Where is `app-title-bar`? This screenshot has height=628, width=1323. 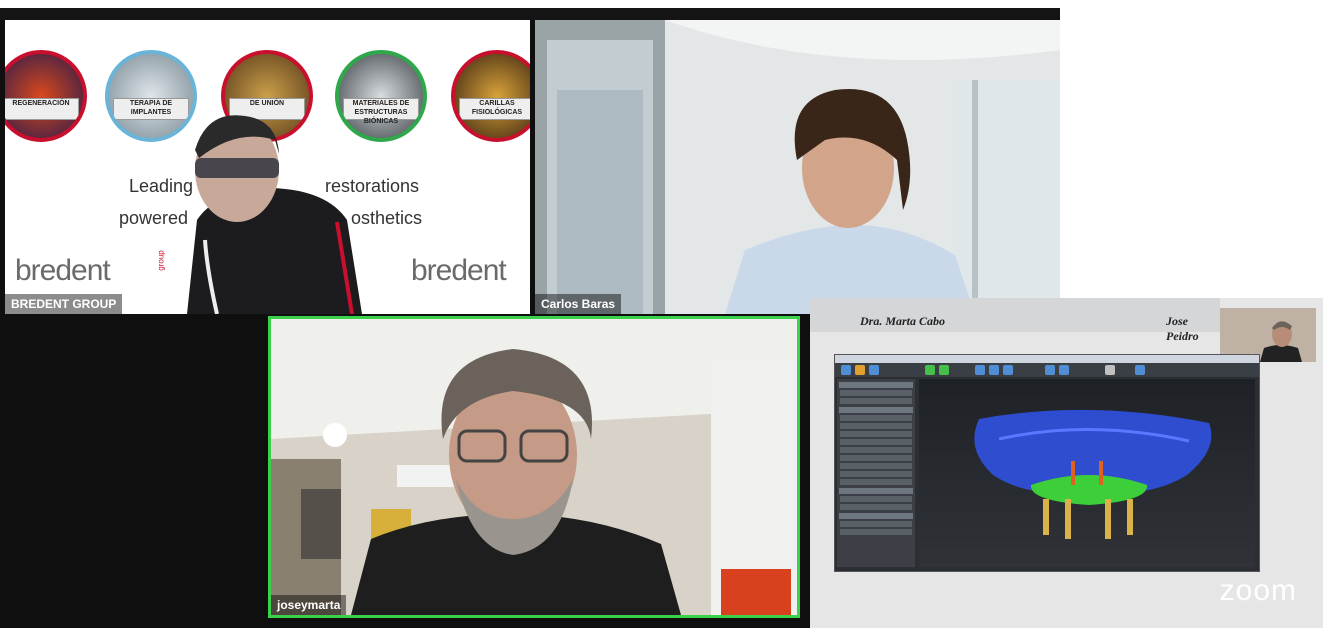
app-title-bar is located at coordinates (1047, 359).